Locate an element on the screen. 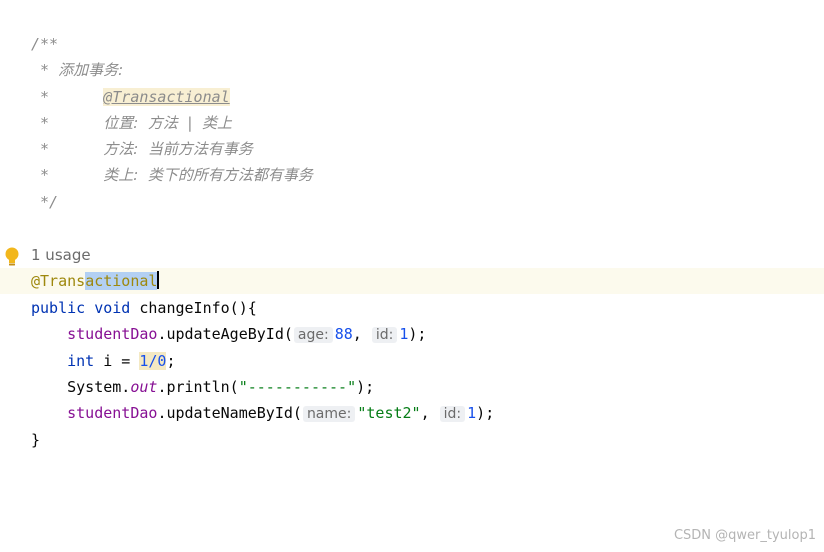 The width and height of the screenshot is (824, 552). doc-comment-line-1: * 添加事务: is located at coordinates (412, 70).